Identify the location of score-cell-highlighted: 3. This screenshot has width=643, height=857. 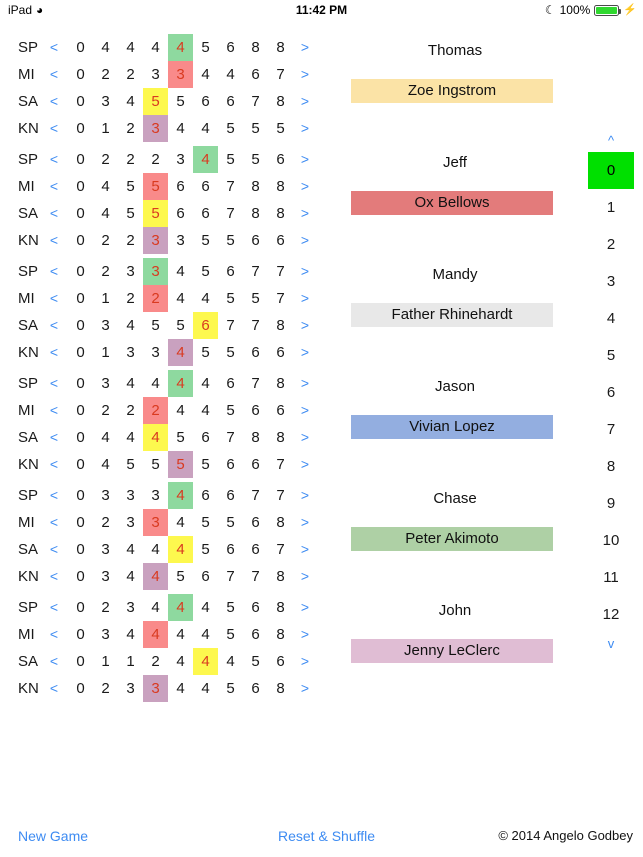
(180, 74).